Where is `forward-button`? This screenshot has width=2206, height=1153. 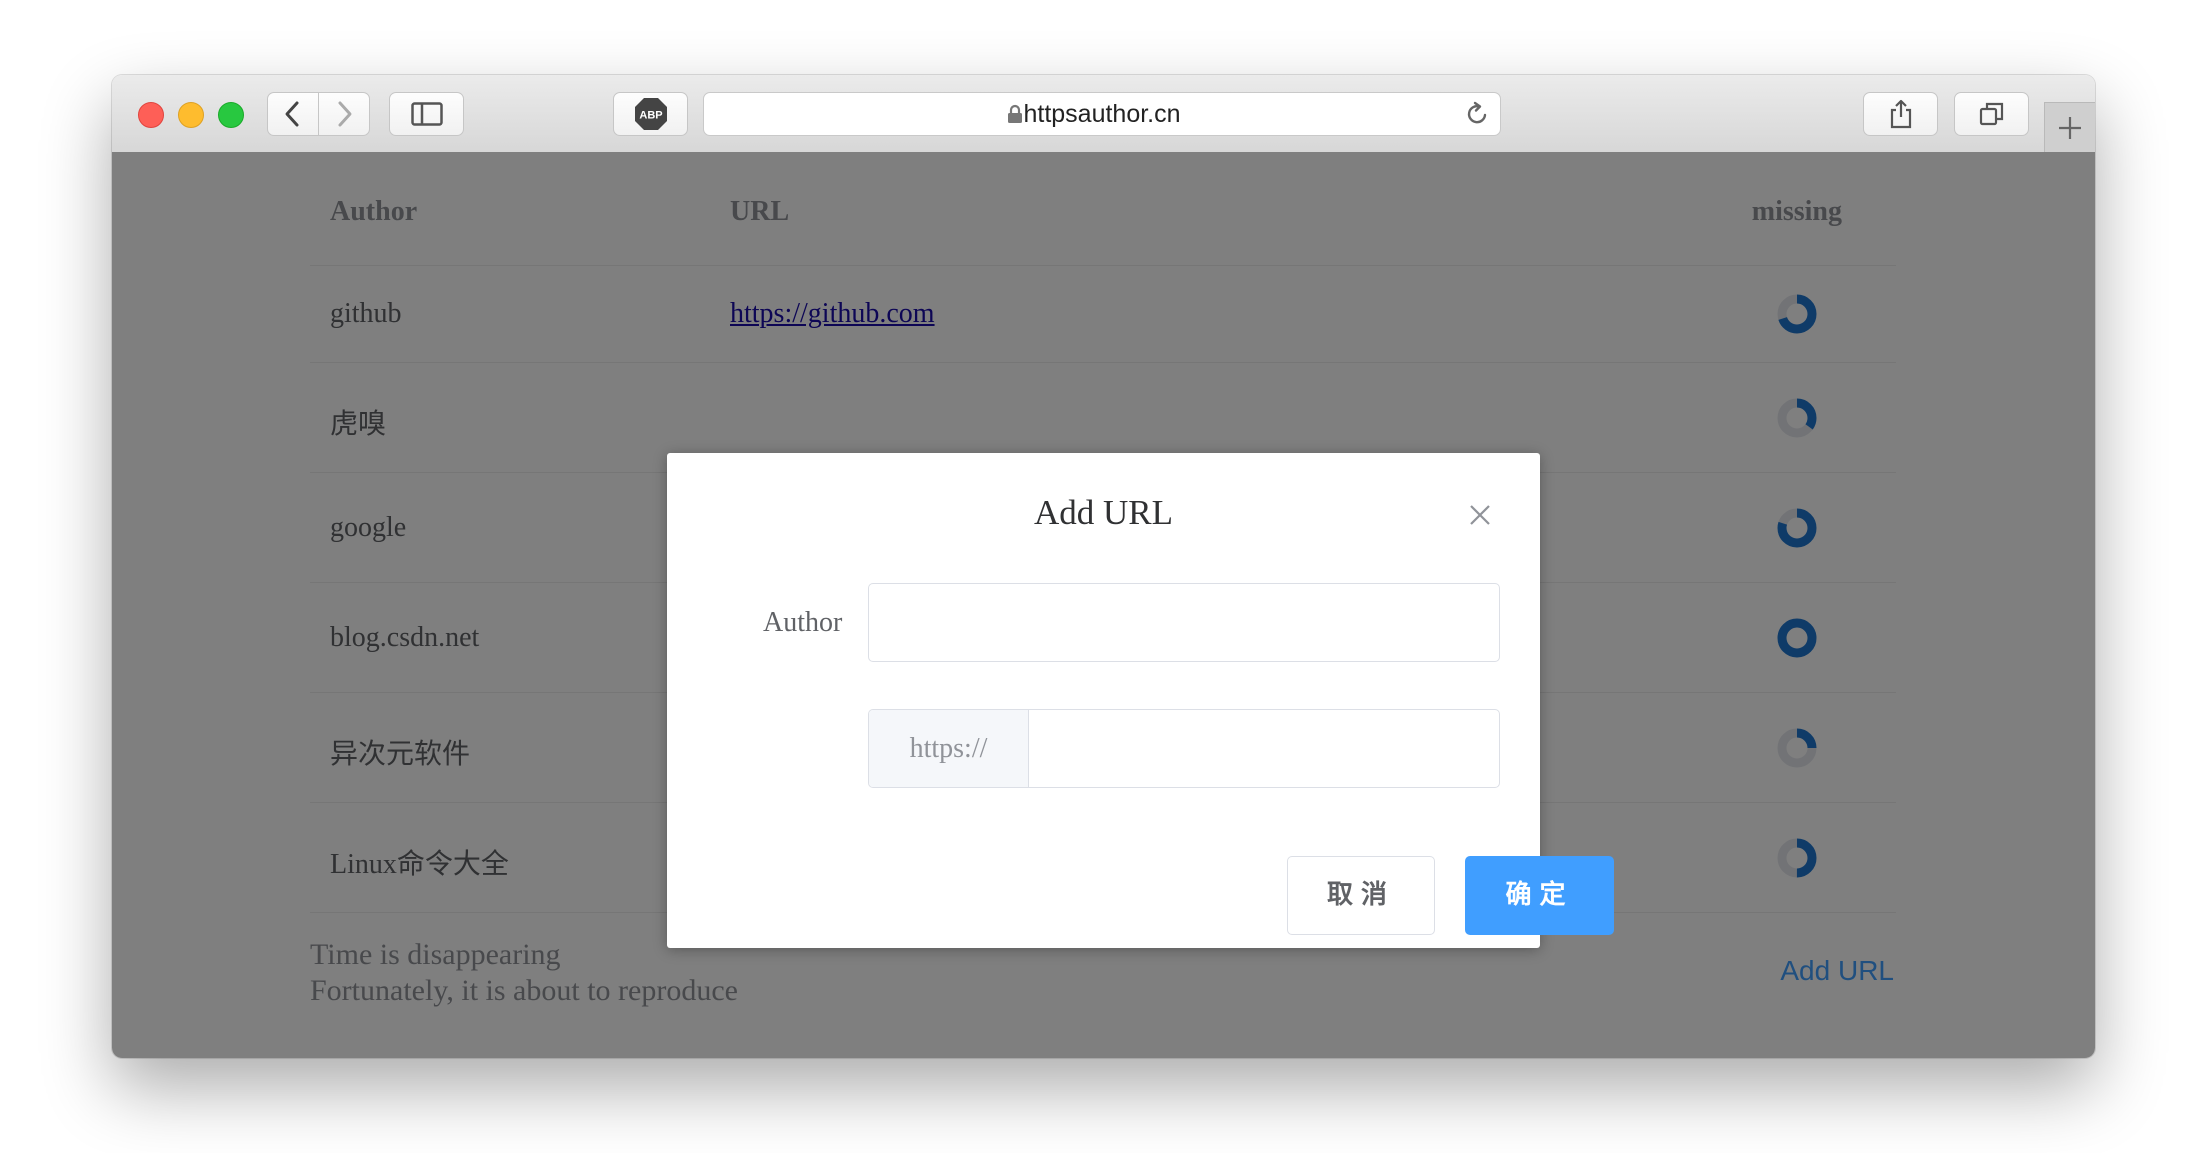
forward-button is located at coordinates (344, 114).